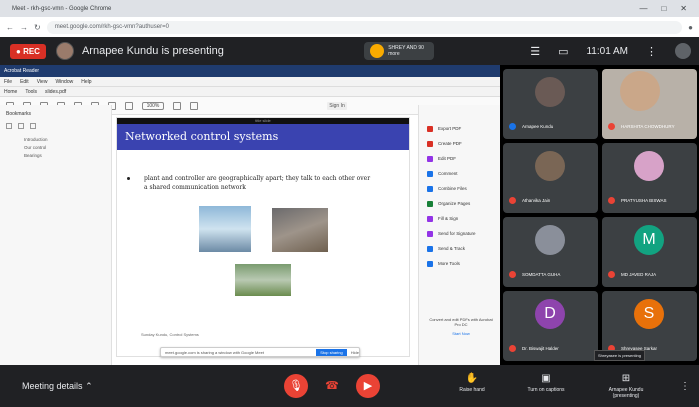  Describe the element at coordinates (250, 82) in the screenshot. I see `app-menu-bar: File Edit View Window Help` at that location.